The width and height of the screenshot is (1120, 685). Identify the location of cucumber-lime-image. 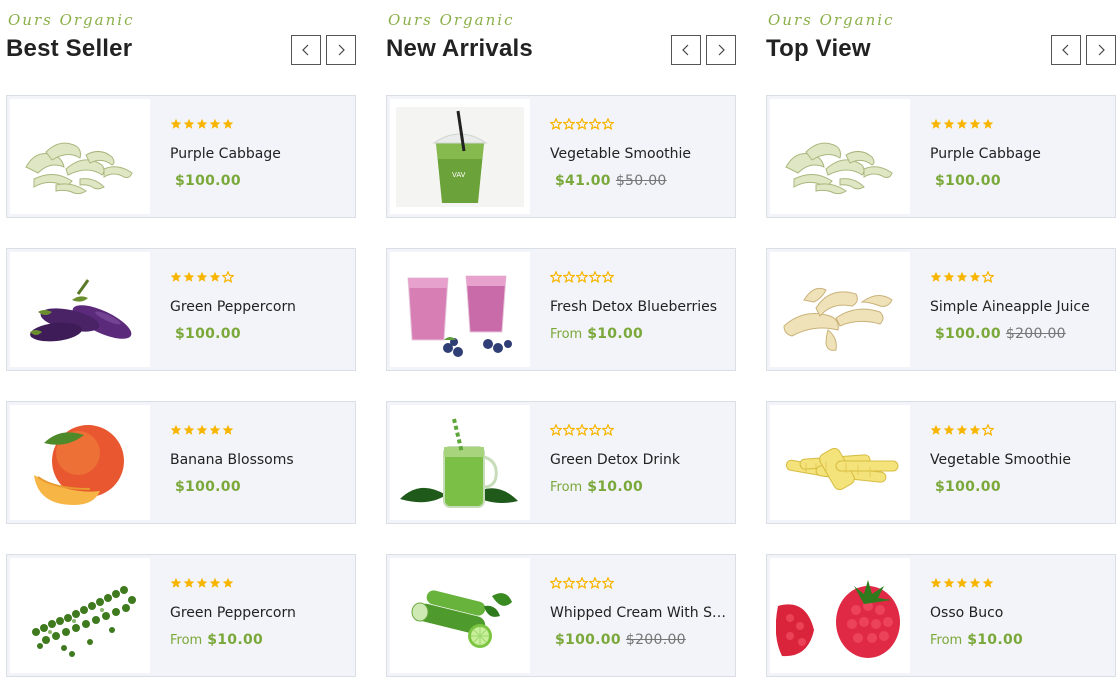
(461, 618).